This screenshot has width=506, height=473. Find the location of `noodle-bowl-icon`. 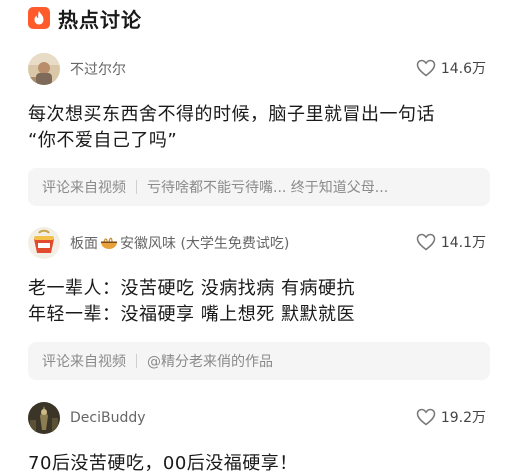

noodle-bowl-icon is located at coordinates (109, 243).